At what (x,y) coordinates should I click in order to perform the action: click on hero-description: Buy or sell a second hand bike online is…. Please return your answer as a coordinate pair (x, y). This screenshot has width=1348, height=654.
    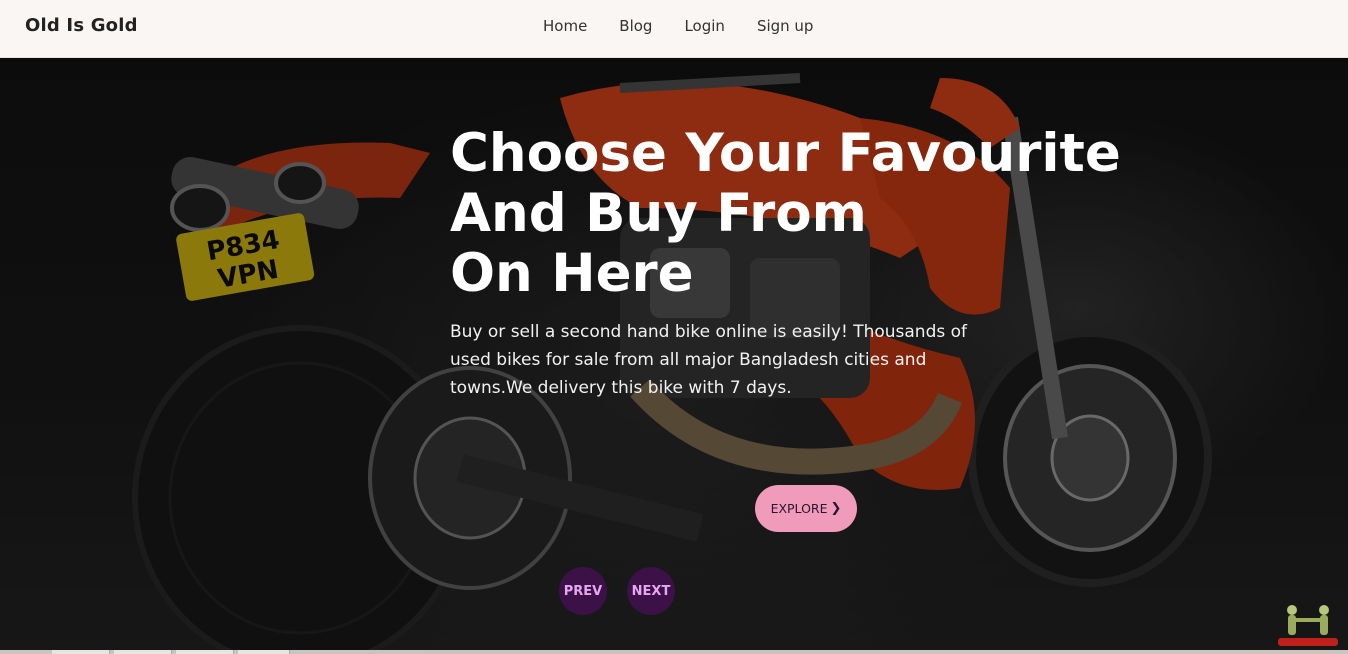
    Looking at the image, I should click on (709, 360).